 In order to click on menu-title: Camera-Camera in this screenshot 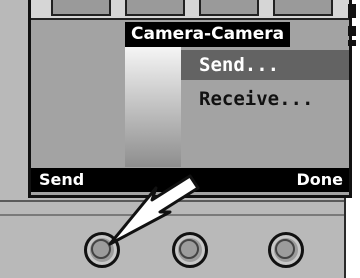, I will do `click(208, 34)`.